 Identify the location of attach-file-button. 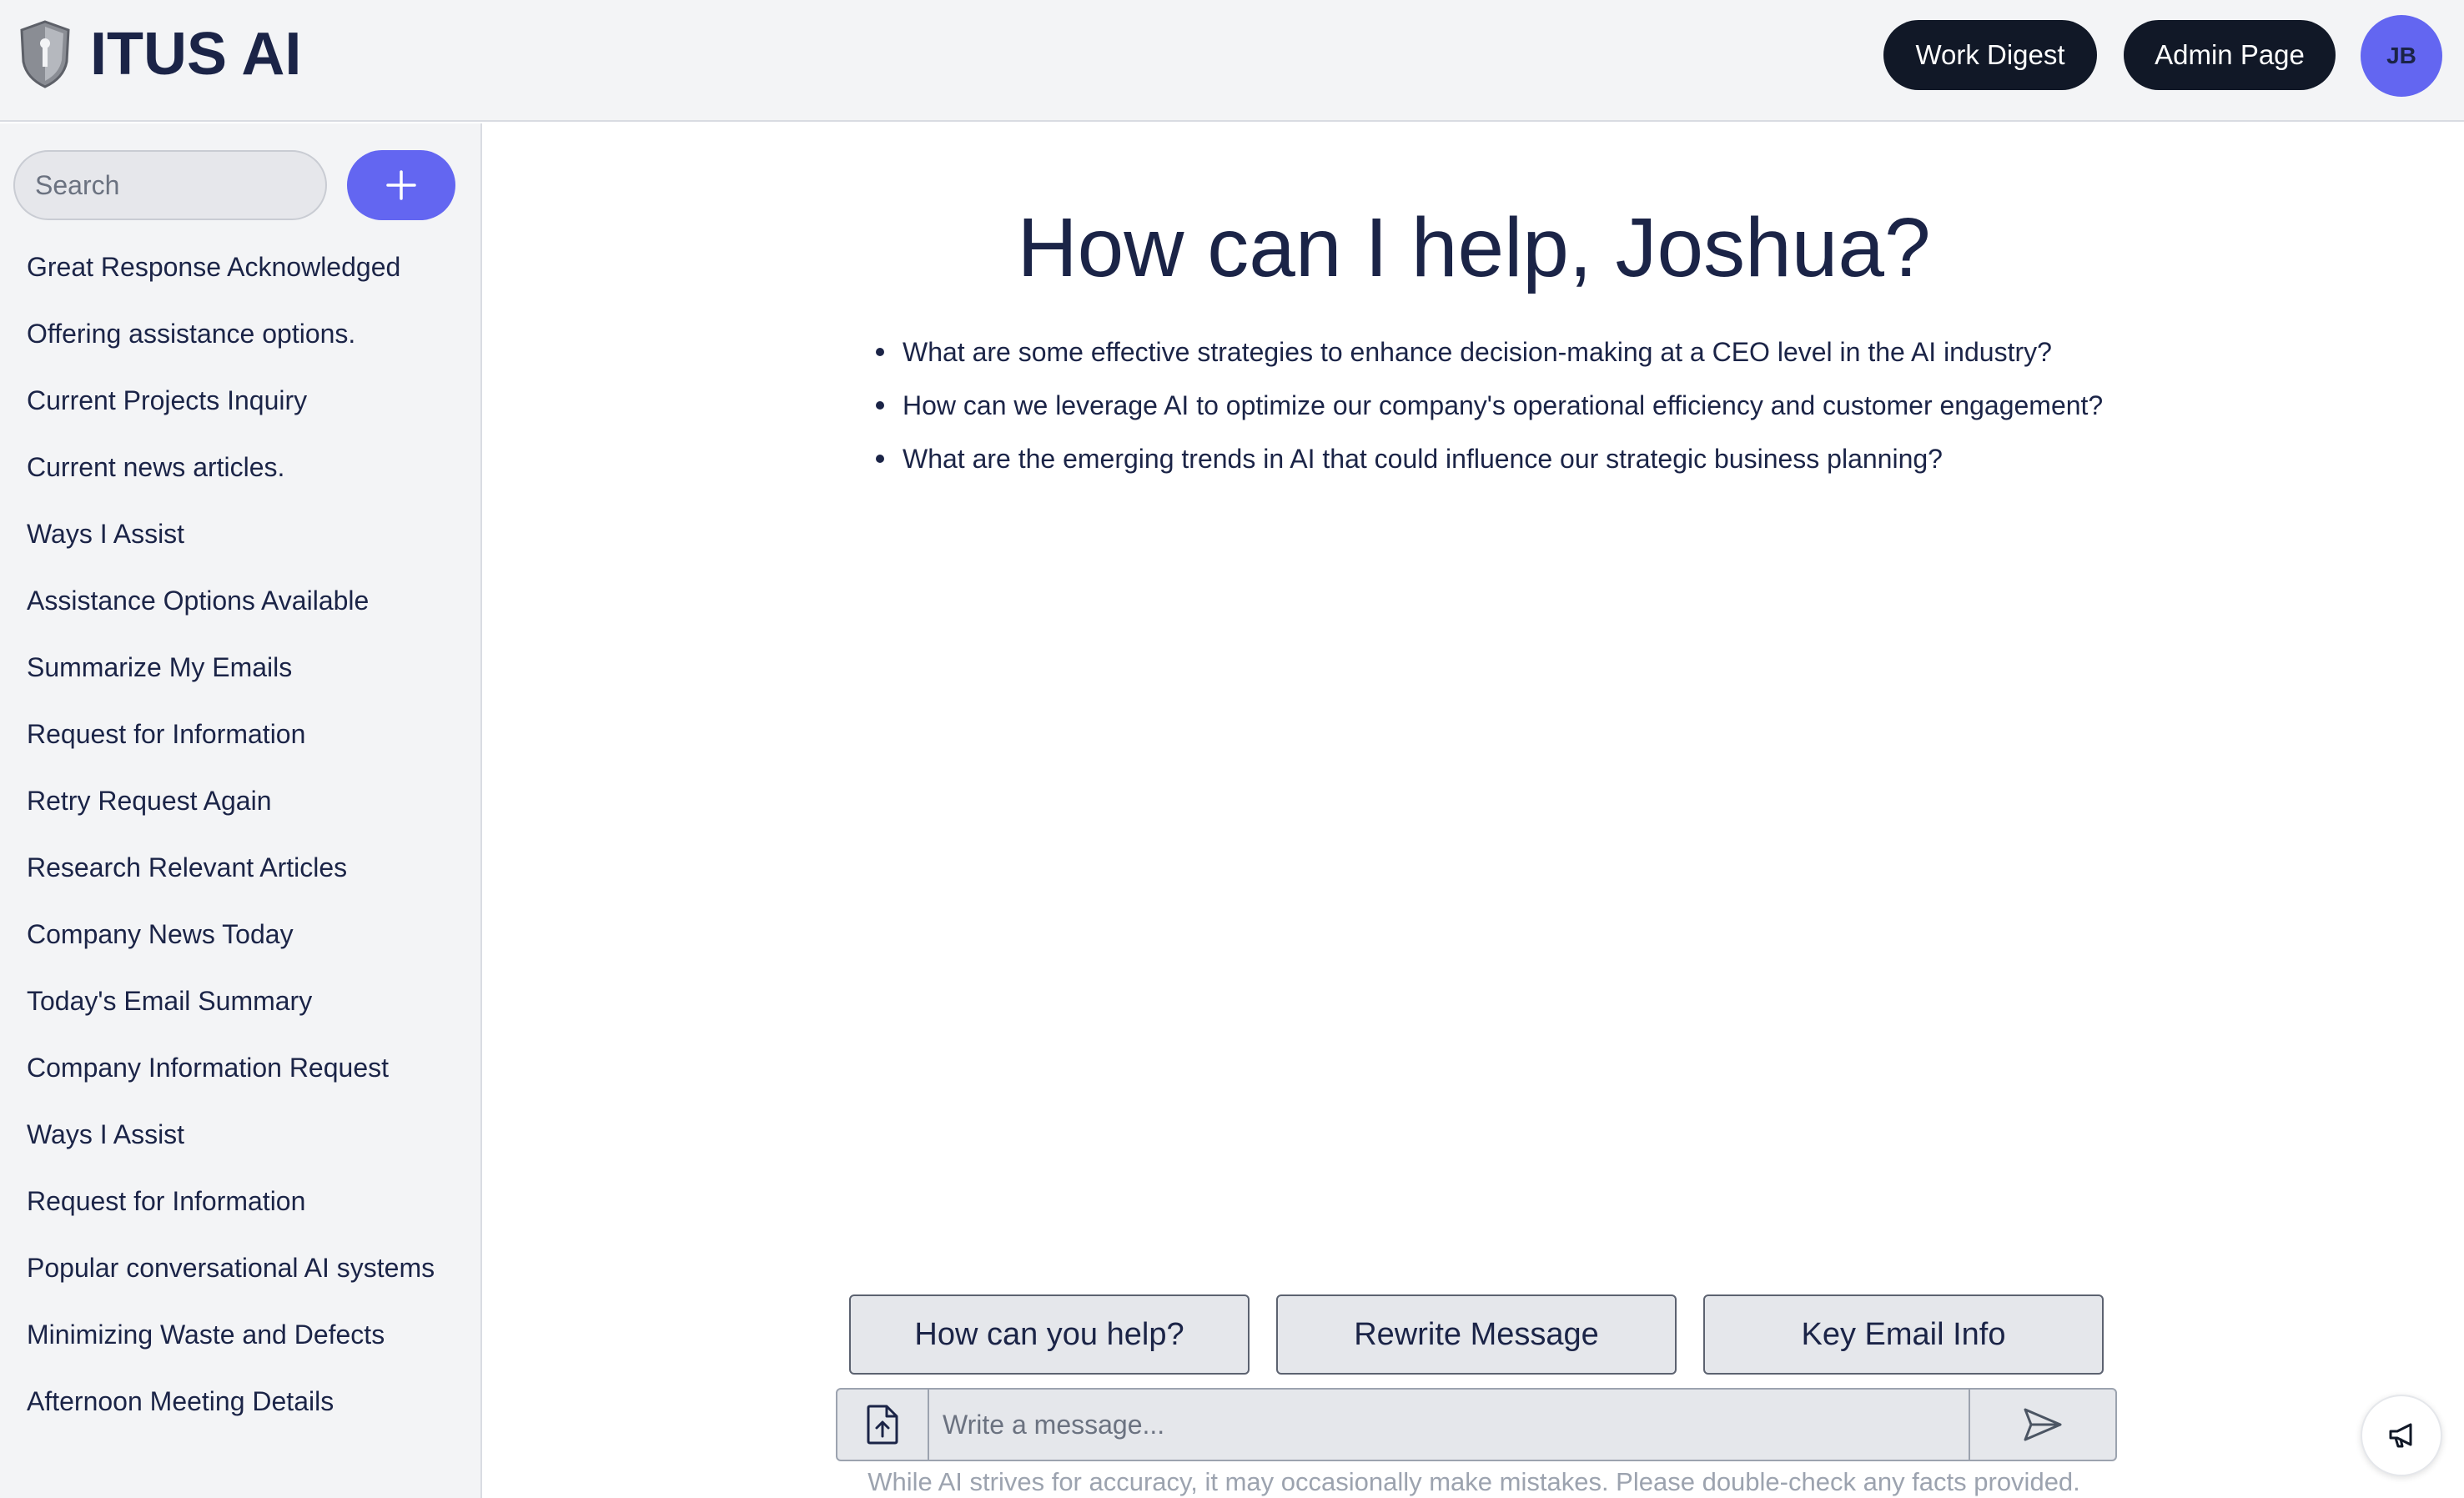
(883, 1425).